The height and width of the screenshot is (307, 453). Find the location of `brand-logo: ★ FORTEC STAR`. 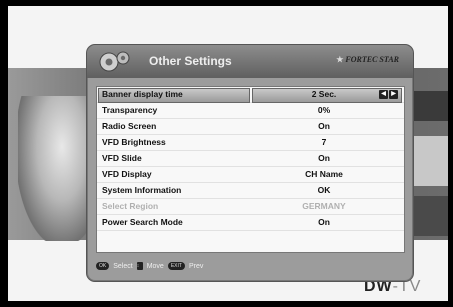

brand-logo: ★ FORTEC STAR is located at coordinates (367, 59).